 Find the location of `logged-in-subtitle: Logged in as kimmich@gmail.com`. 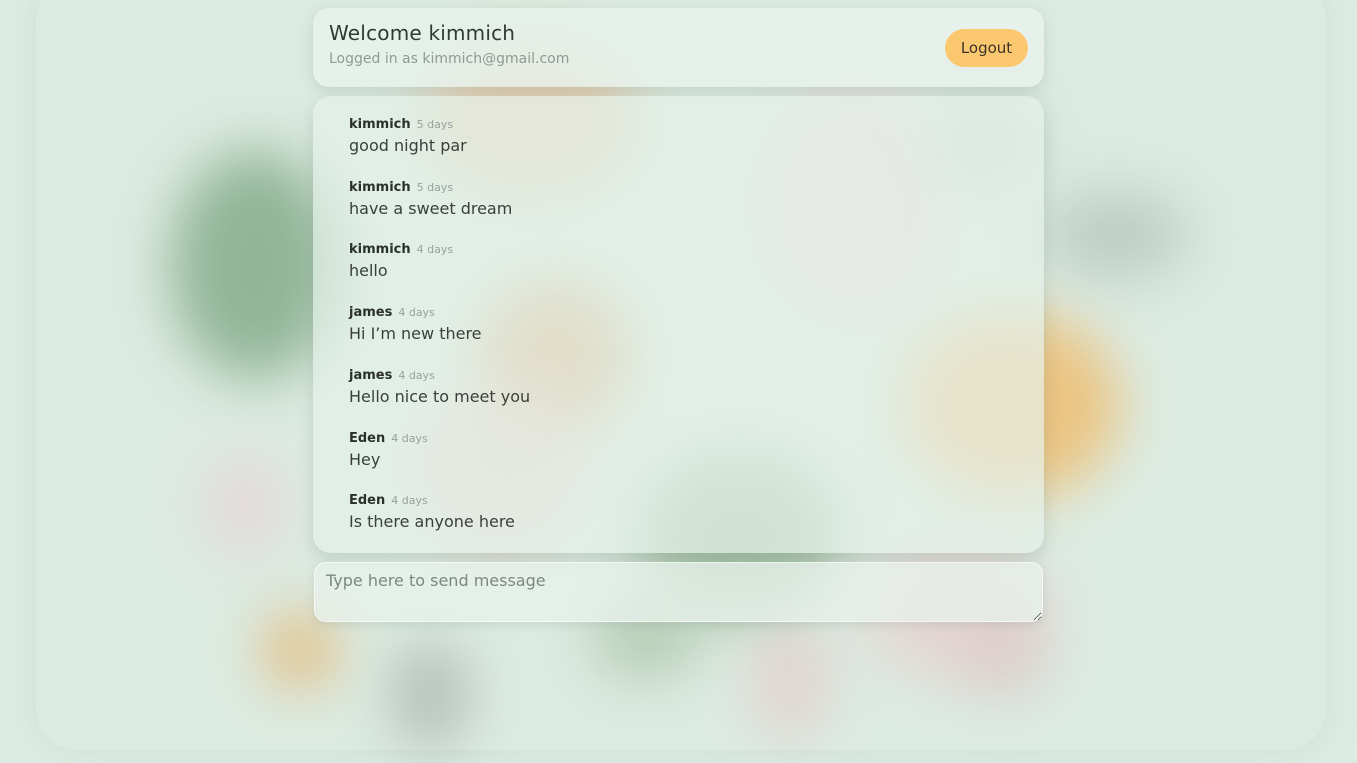

logged-in-subtitle: Logged in as kimmich@gmail.com is located at coordinates (449, 59).